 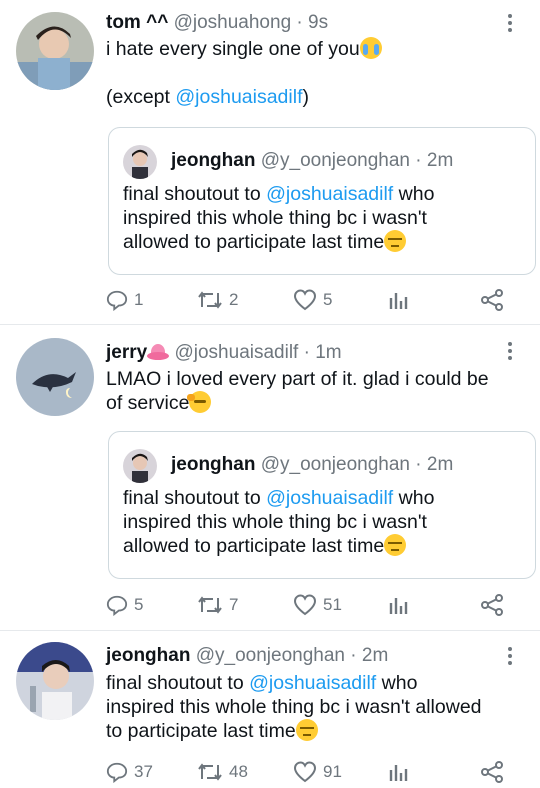 What do you see at coordinates (306, 97) in the screenshot?
I see `tweet-text-line: )` at bounding box center [306, 97].